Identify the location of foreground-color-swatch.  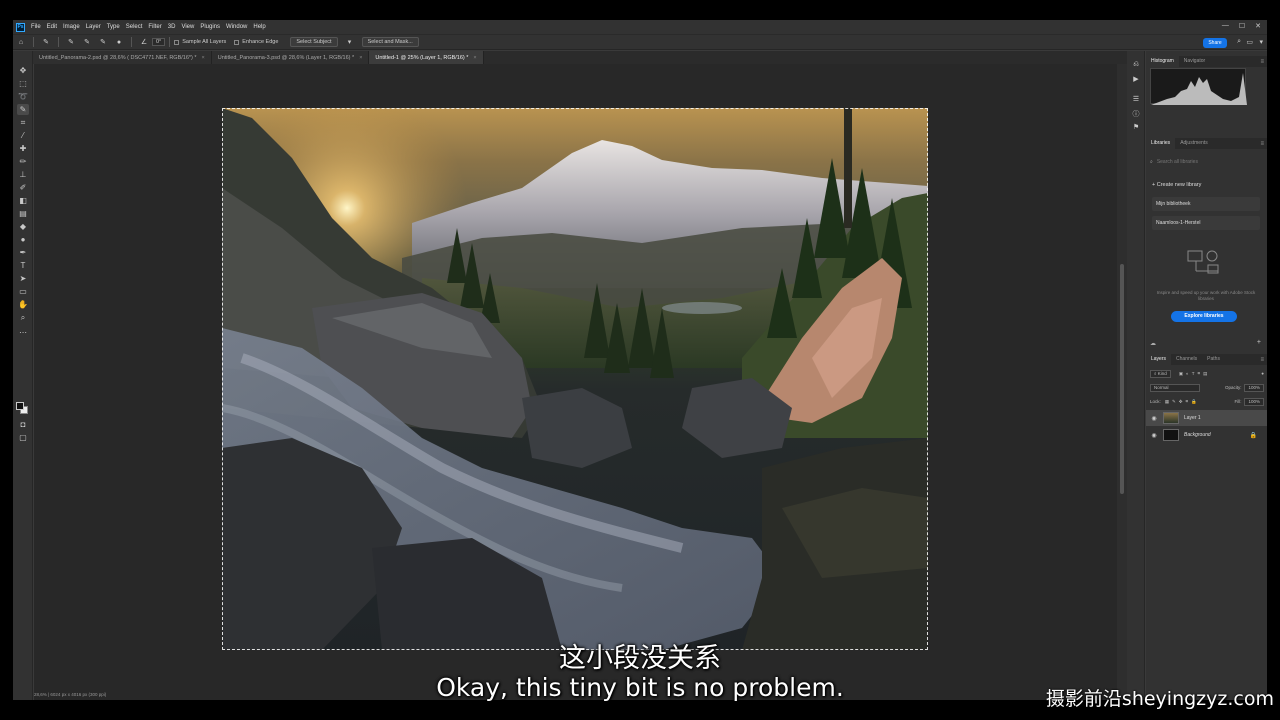
(20, 406).